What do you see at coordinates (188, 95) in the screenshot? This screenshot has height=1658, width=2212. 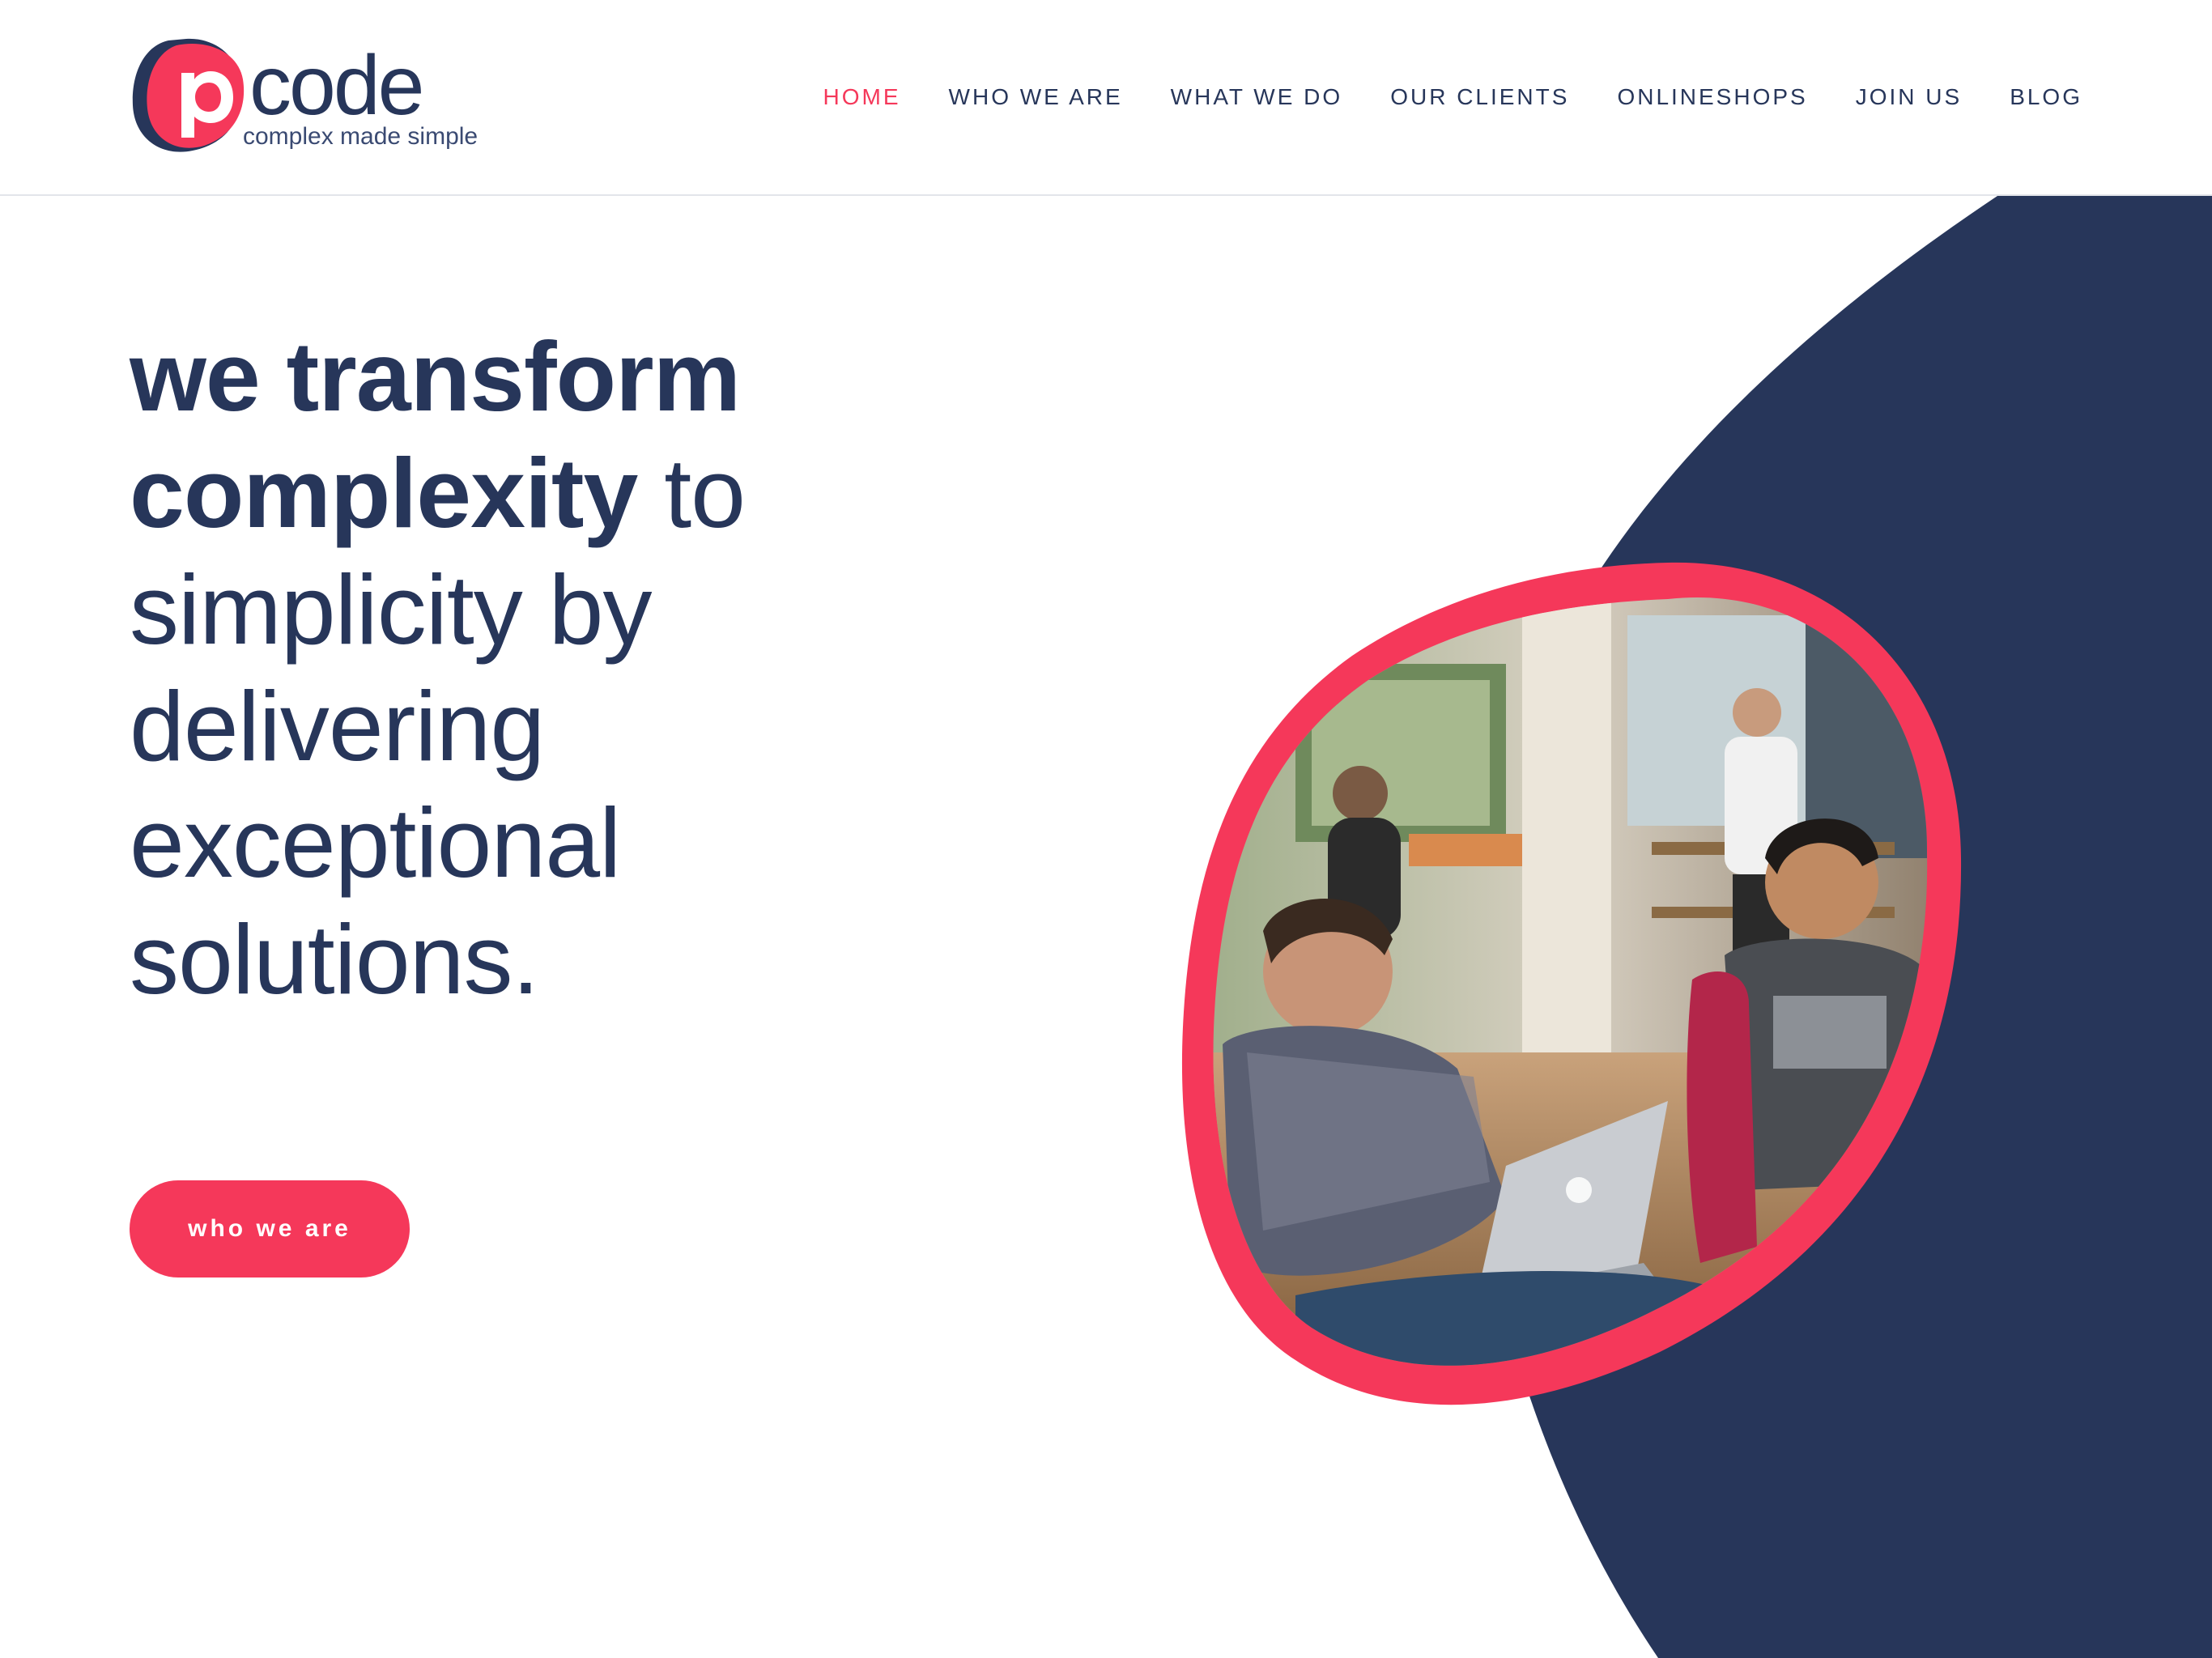 I see `pcode-logo-mark-icon` at bounding box center [188, 95].